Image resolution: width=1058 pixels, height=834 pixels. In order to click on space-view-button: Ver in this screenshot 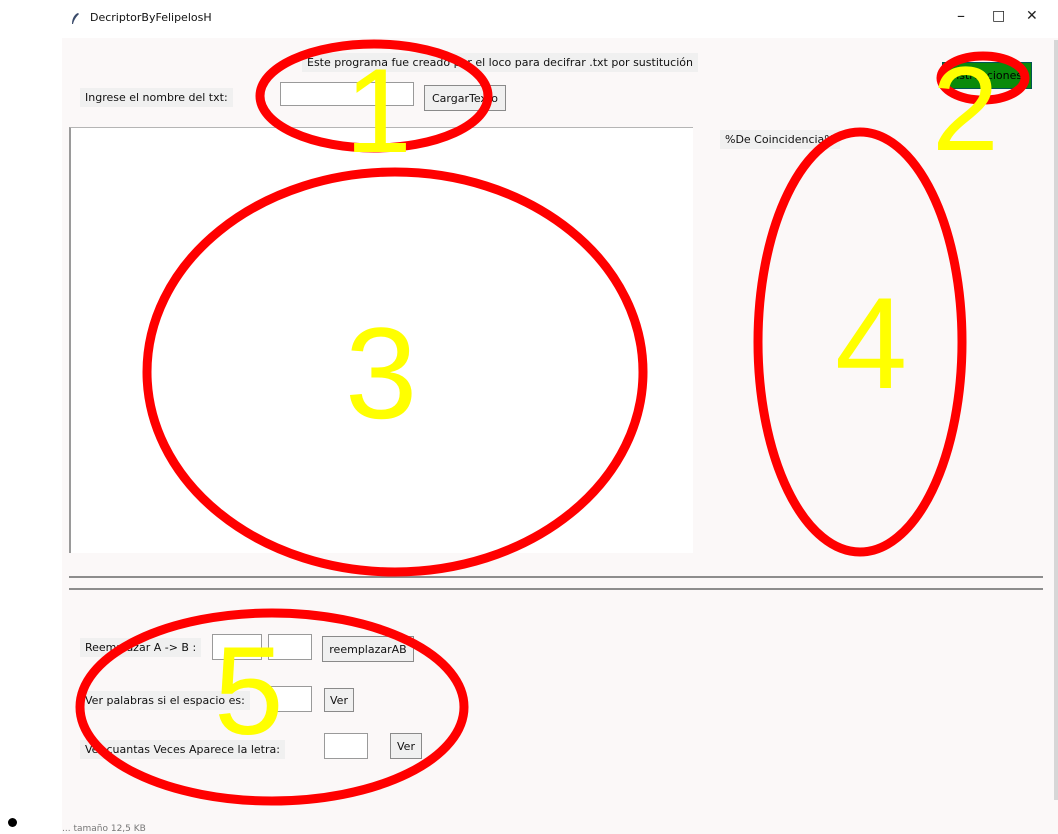, I will do `click(339, 700)`.